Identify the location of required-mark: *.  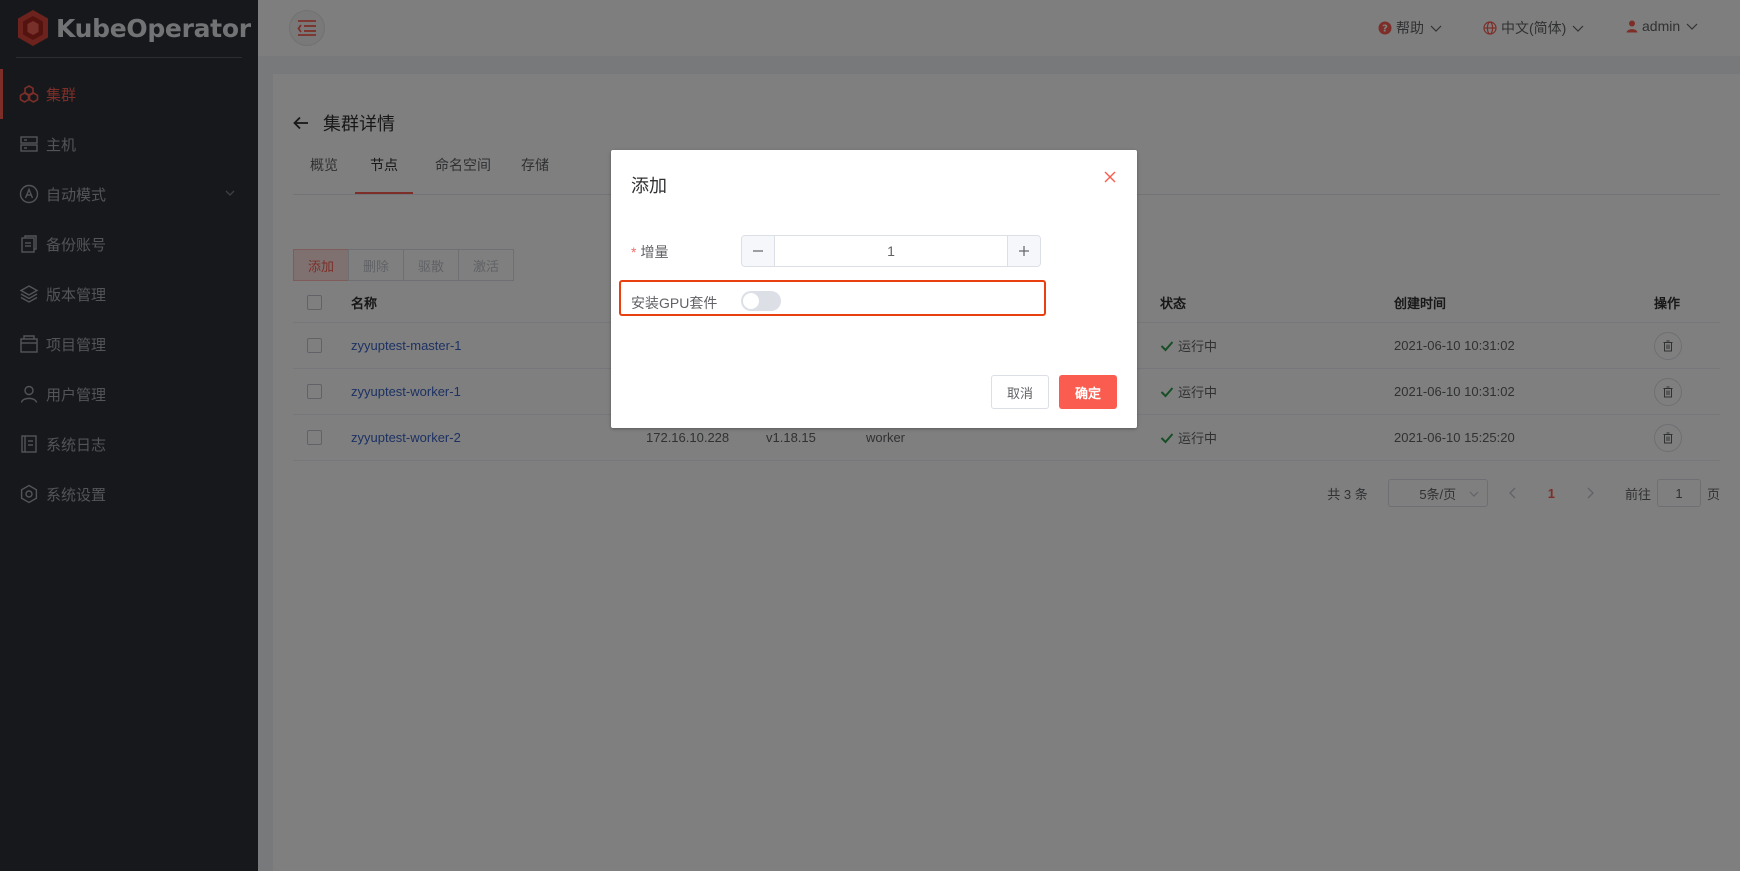
(634, 252).